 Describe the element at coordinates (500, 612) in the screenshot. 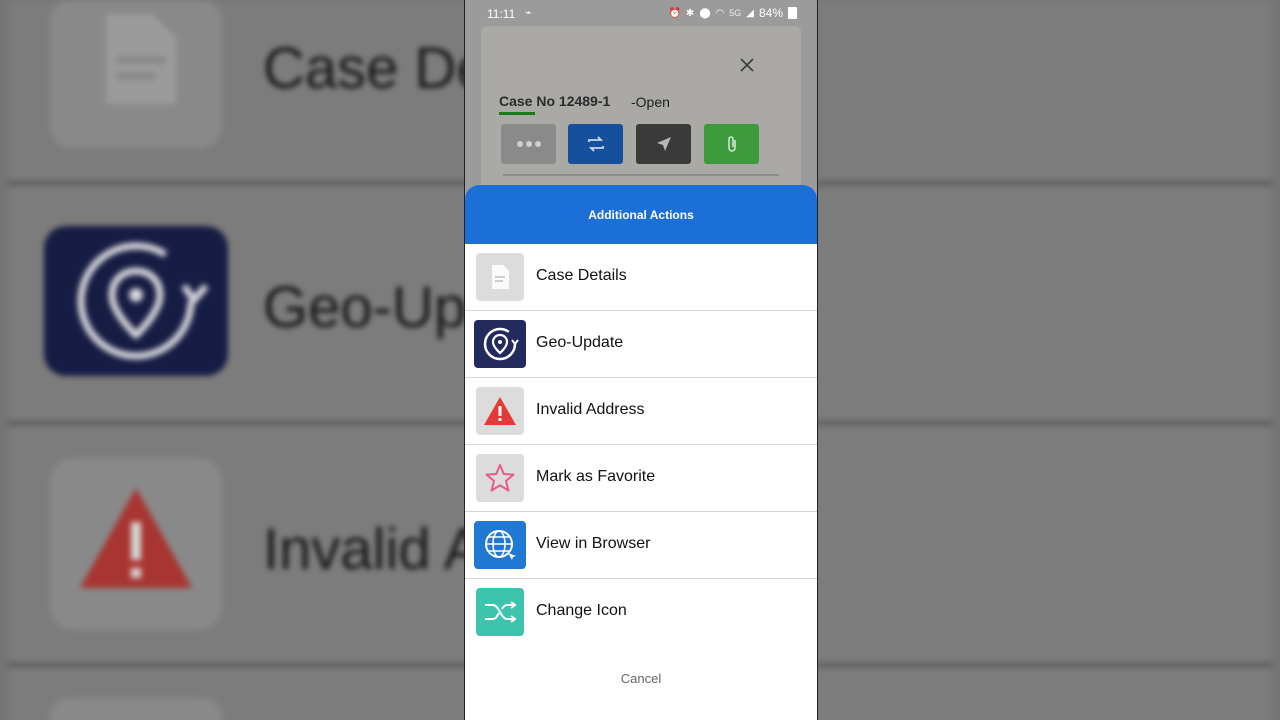

I see `shuffle-icon` at that location.